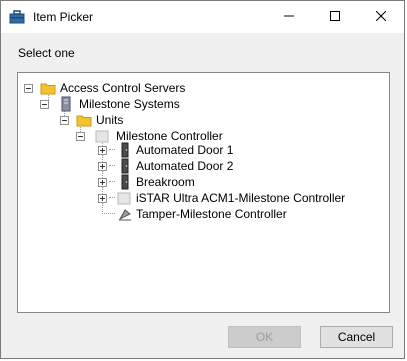 The height and width of the screenshot is (361, 407). Describe the element at coordinates (198, 182) in the screenshot. I see `tree-node-breakroom: Breakroom` at that location.